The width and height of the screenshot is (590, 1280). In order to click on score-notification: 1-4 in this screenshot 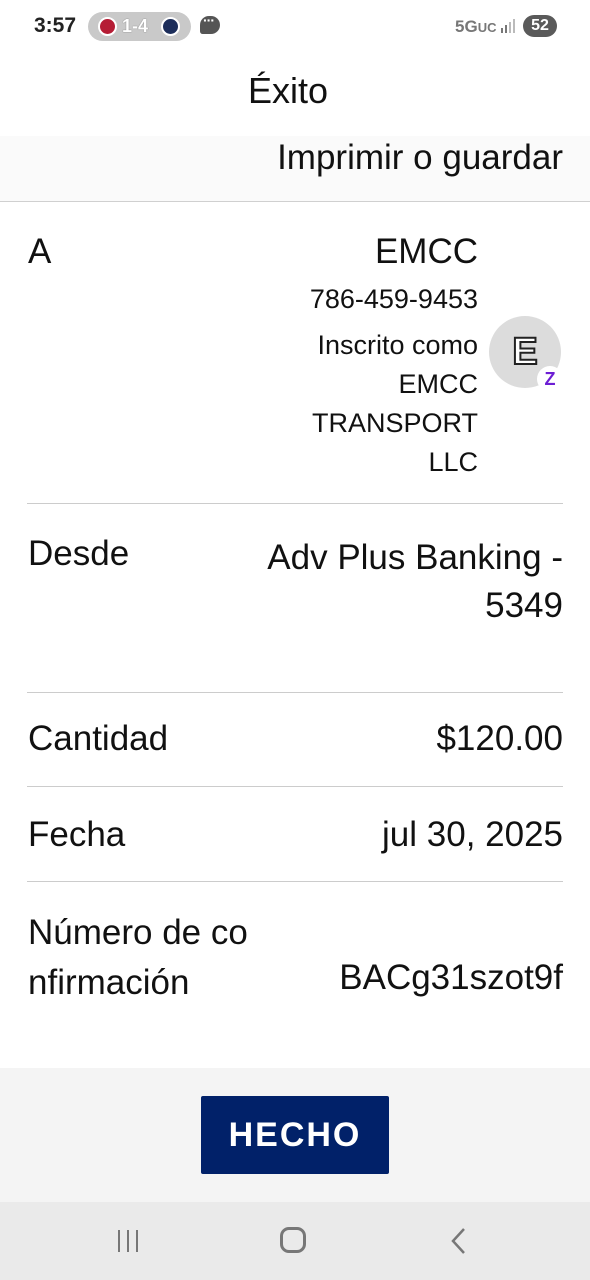, I will do `click(139, 26)`.